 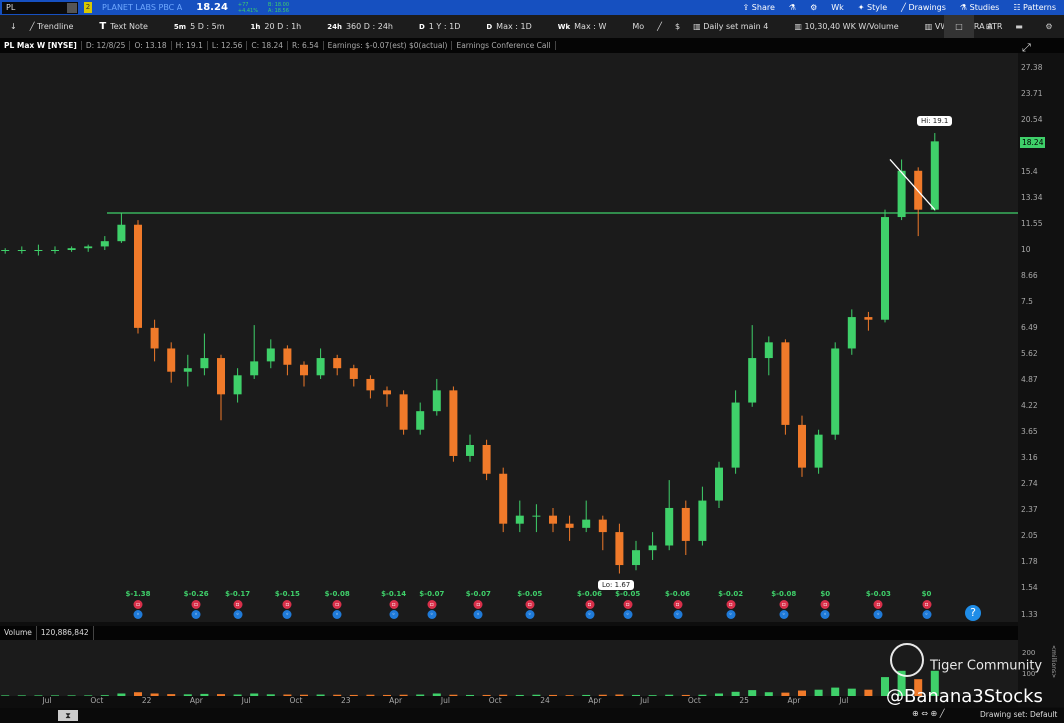 I want to click on drawings-button: ╱ Drawings, so click(x=923, y=7).